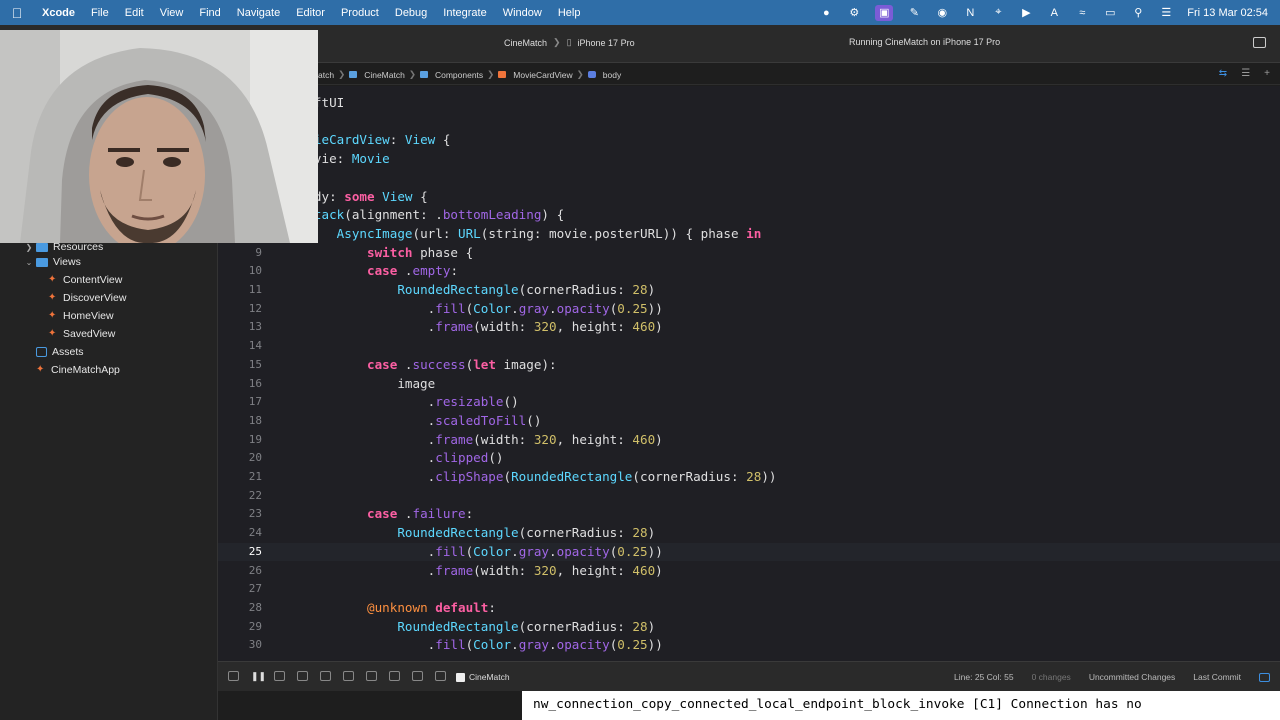  Describe the element at coordinates (749, 346) in the screenshot. I see `code-line: 14` at that location.